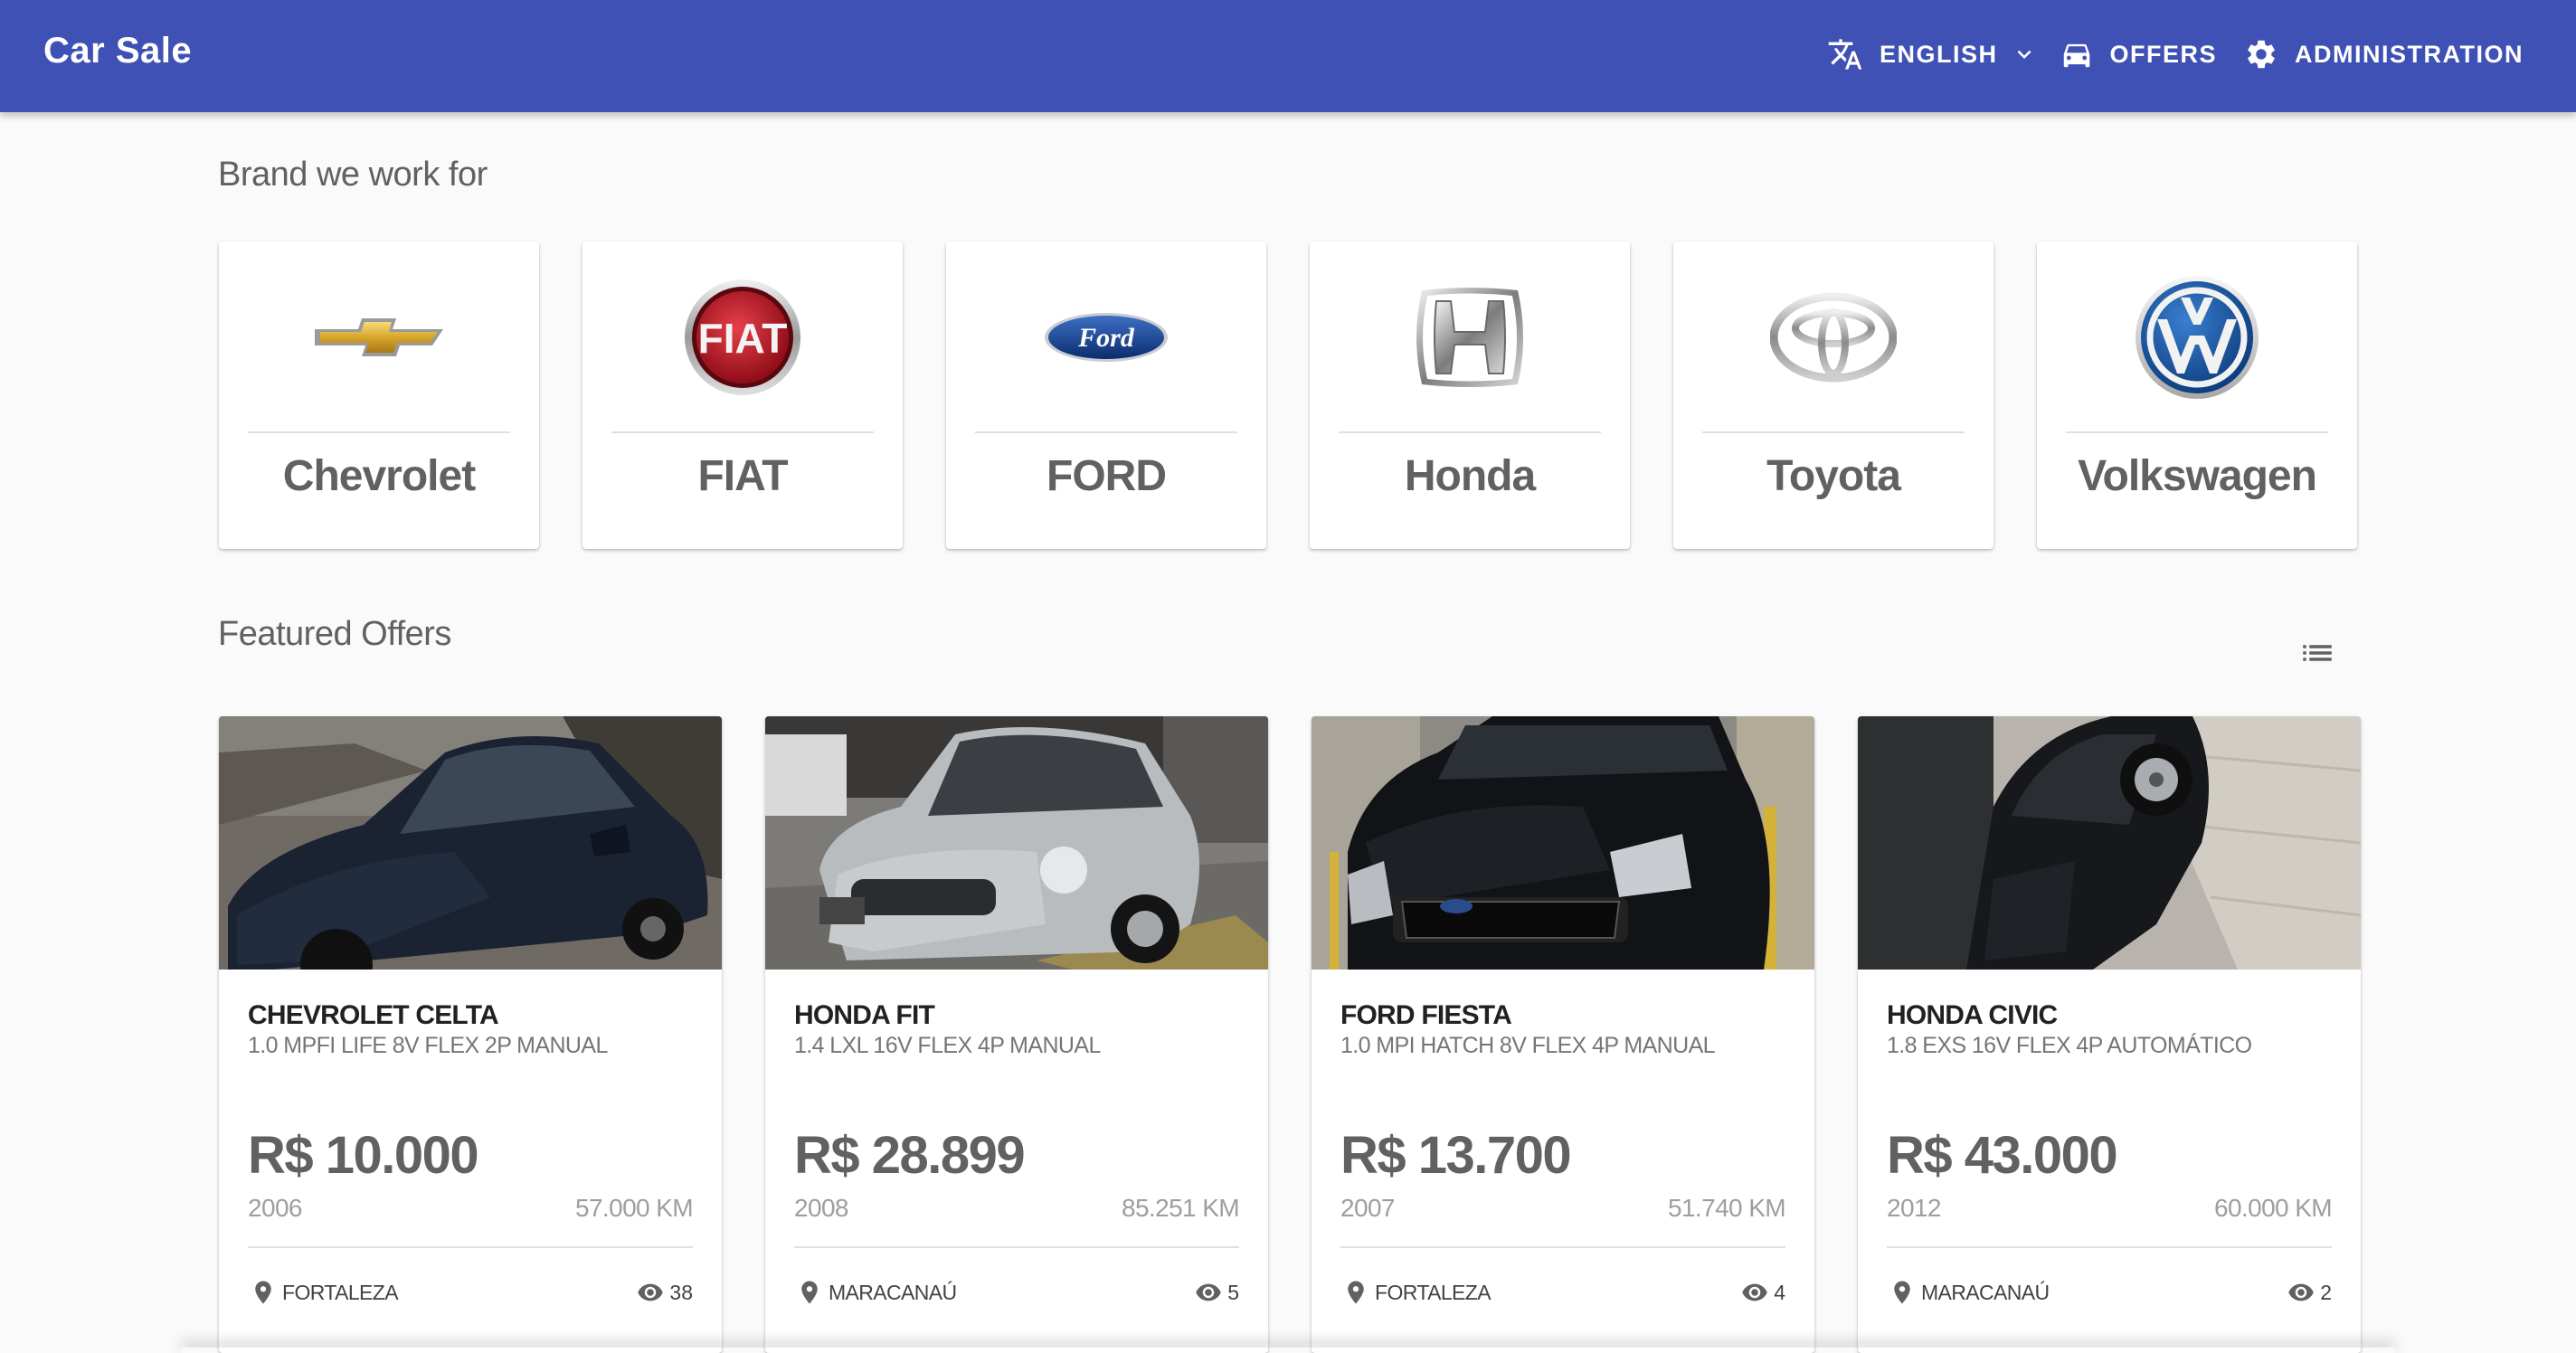  Describe the element at coordinates (1834, 395) in the screenshot. I see `brand-card-toyota: Toyota` at that location.